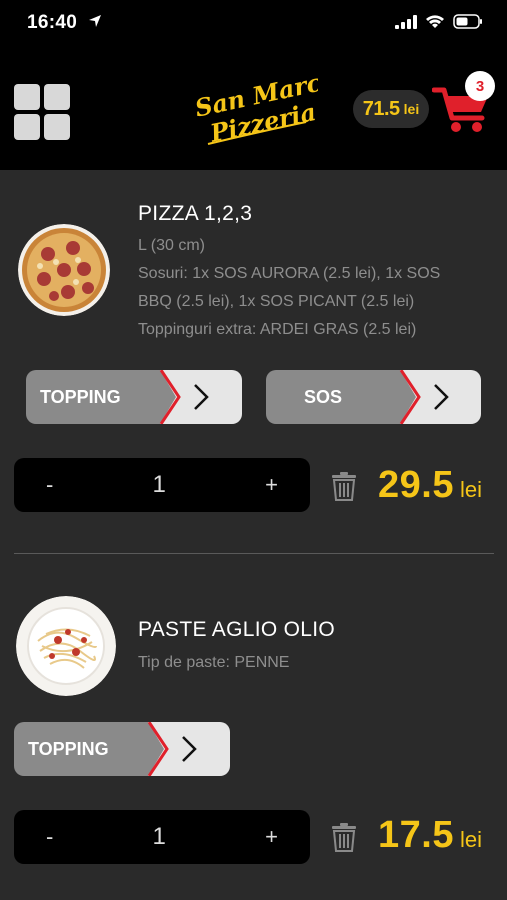 Image resolution: width=507 pixels, height=900 pixels. I want to click on item-price-value: 17.5, so click(416, 835).